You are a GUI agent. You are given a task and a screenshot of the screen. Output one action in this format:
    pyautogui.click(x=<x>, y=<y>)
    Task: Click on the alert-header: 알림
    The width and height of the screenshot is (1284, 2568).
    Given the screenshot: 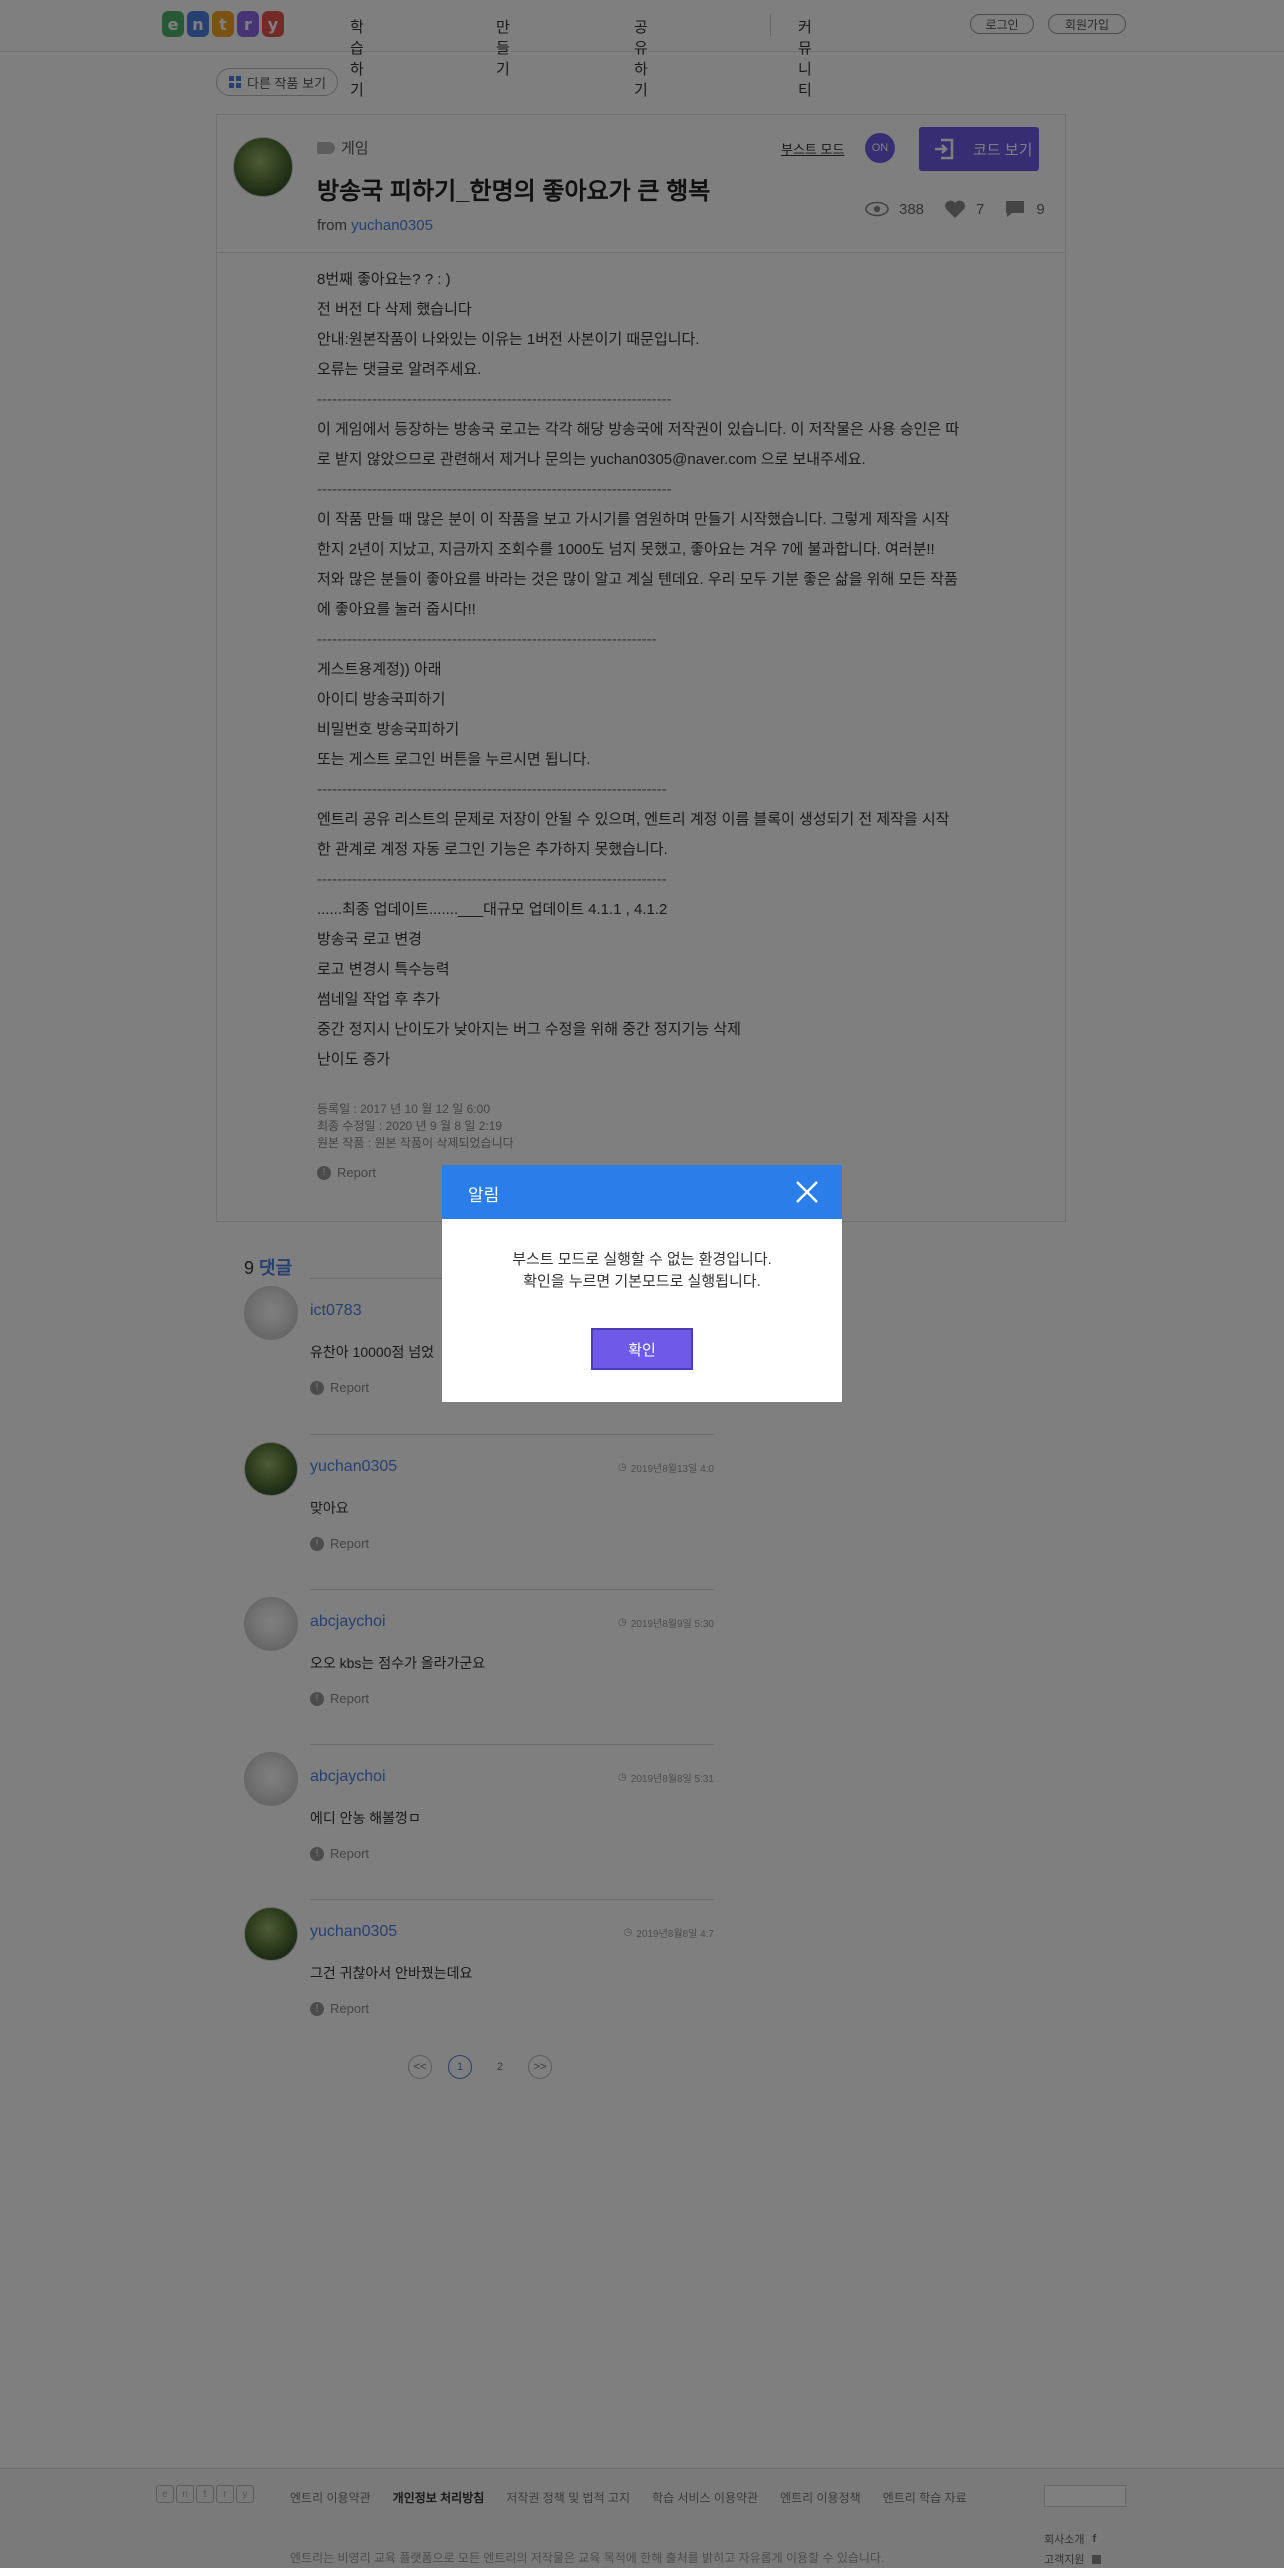 What is the action you would take?
    pyautogui.click(x=642, y=1192)
    